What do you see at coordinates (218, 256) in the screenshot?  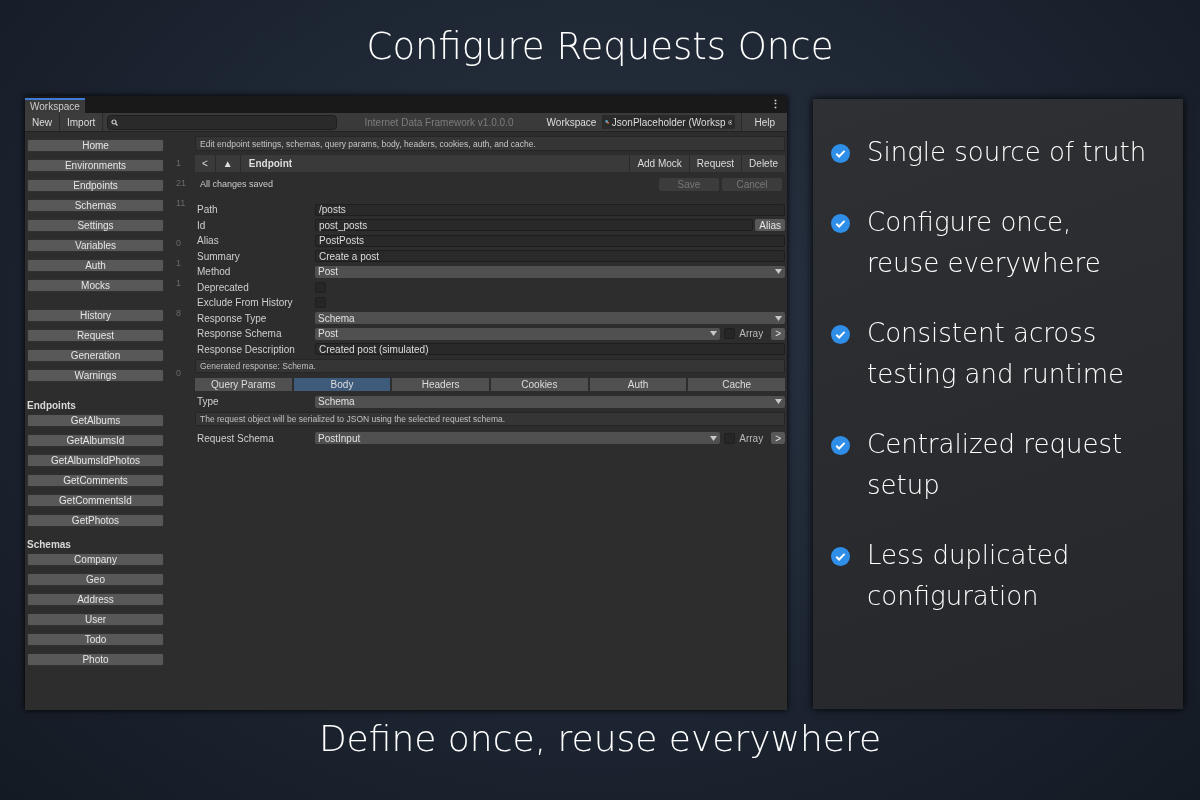 I see `field-label: Summary` at bounding box center [218, 256].